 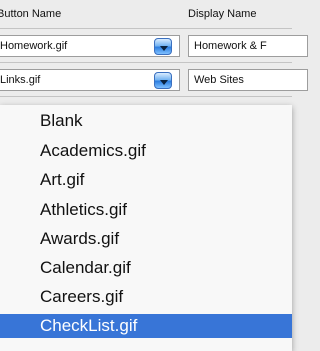 What do you see at coordinates (20, 80) in the screenshot?
I see `button-image-value: Links.gif` at bounding box center [20, 80].